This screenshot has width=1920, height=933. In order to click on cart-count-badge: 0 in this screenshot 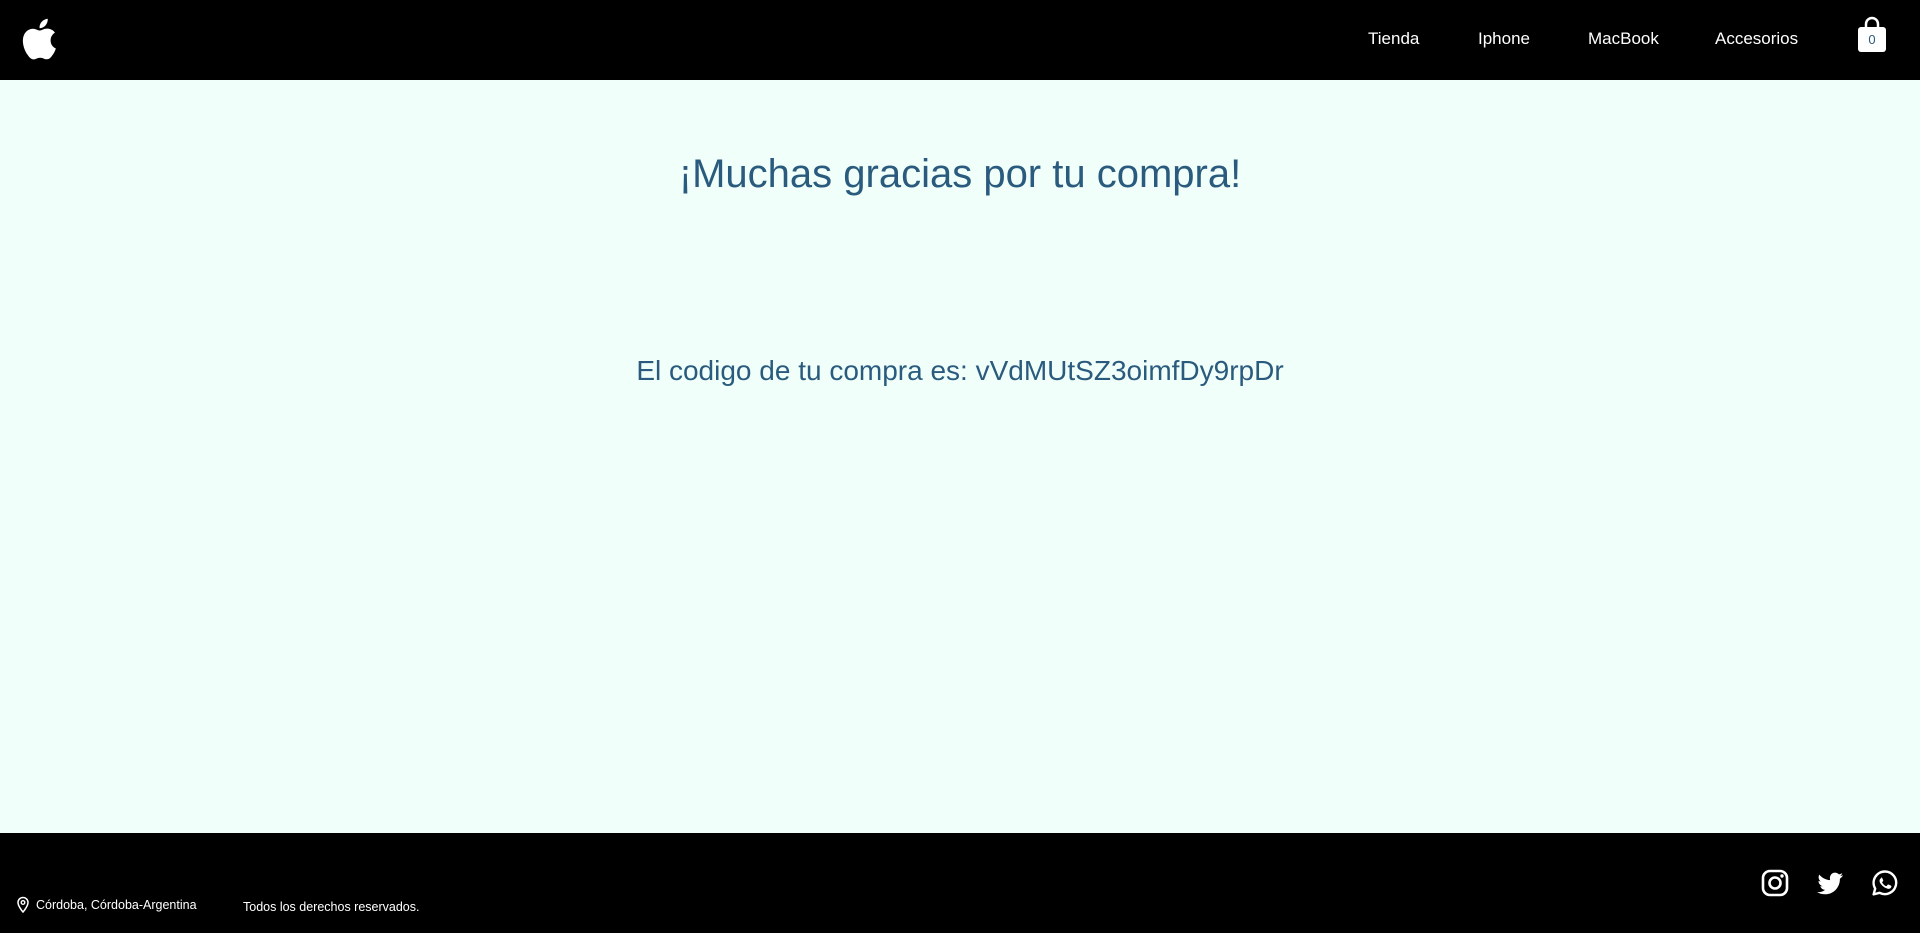, I will do `click(1872, 39)`.